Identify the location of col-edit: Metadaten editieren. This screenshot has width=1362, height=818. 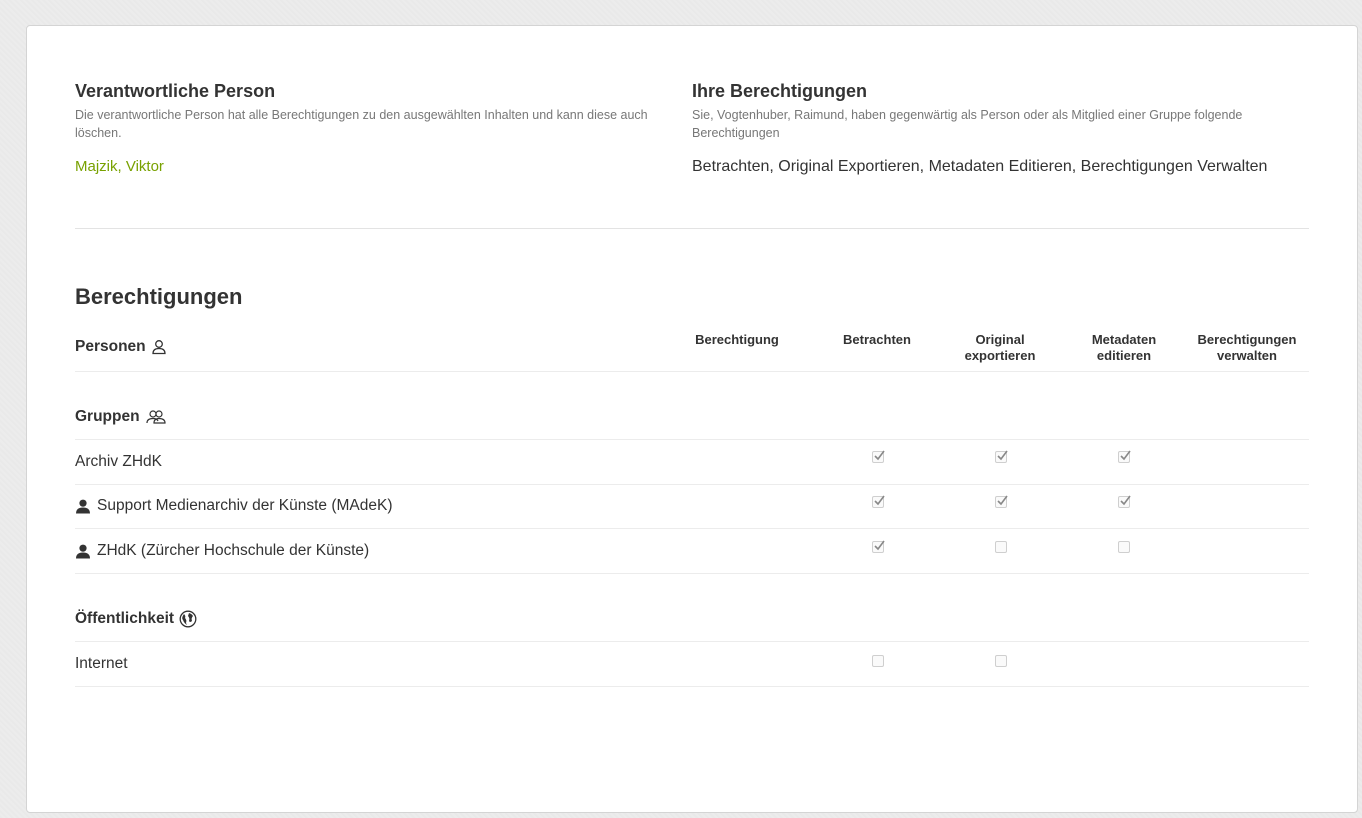
(1124, 348).